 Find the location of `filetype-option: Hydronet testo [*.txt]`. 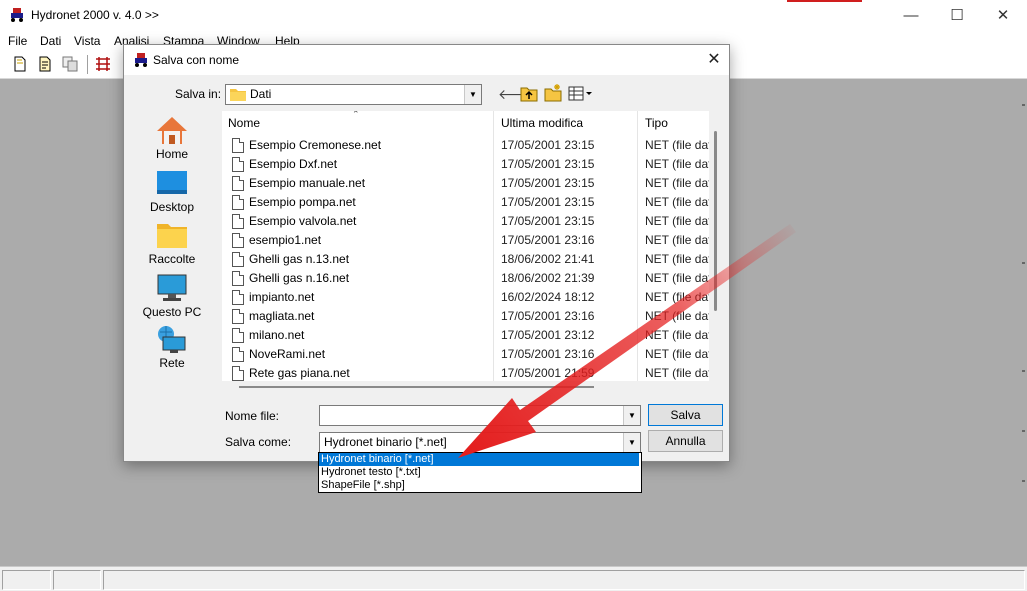

filetype-option: Hydronet testo [*.txt] is located at coordinates (479, 472).